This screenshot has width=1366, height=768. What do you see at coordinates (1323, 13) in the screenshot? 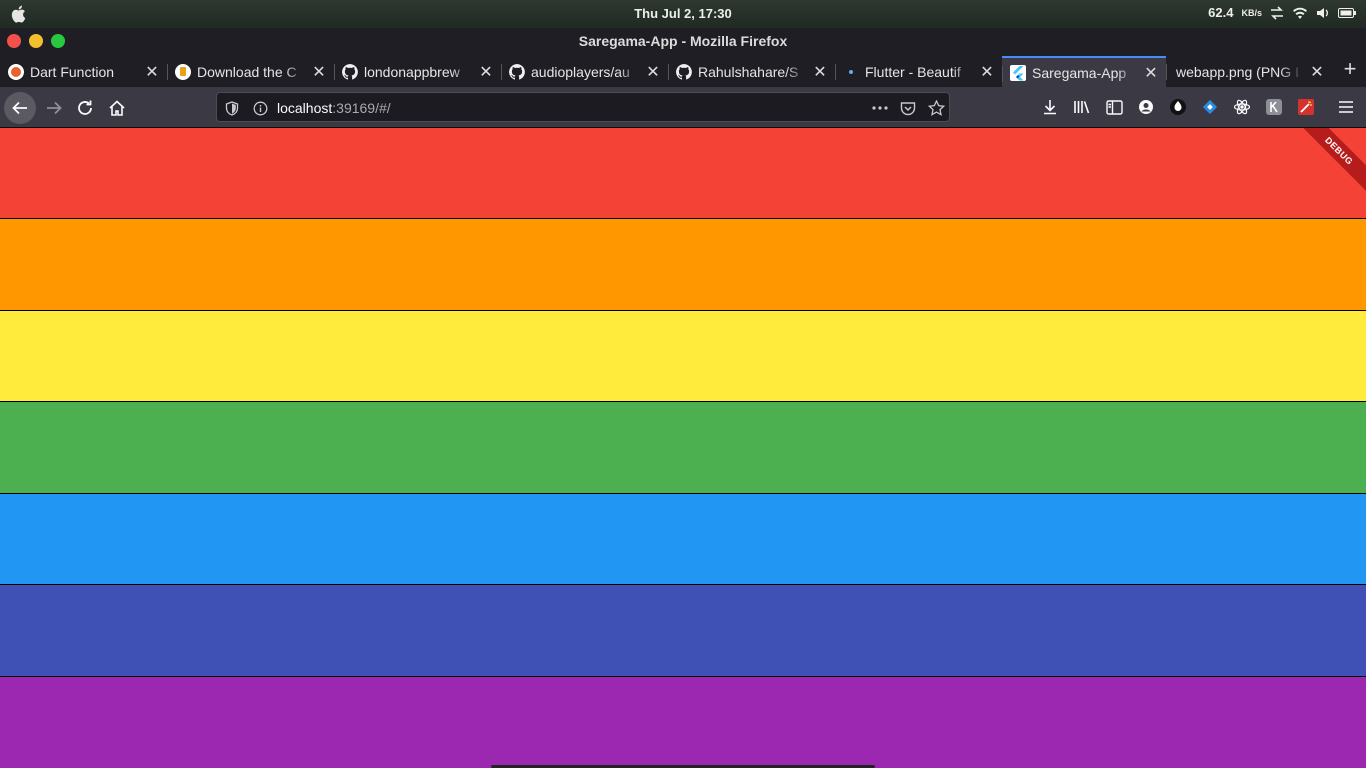
I see `volume-icon` at bounding box center [1323, 13].